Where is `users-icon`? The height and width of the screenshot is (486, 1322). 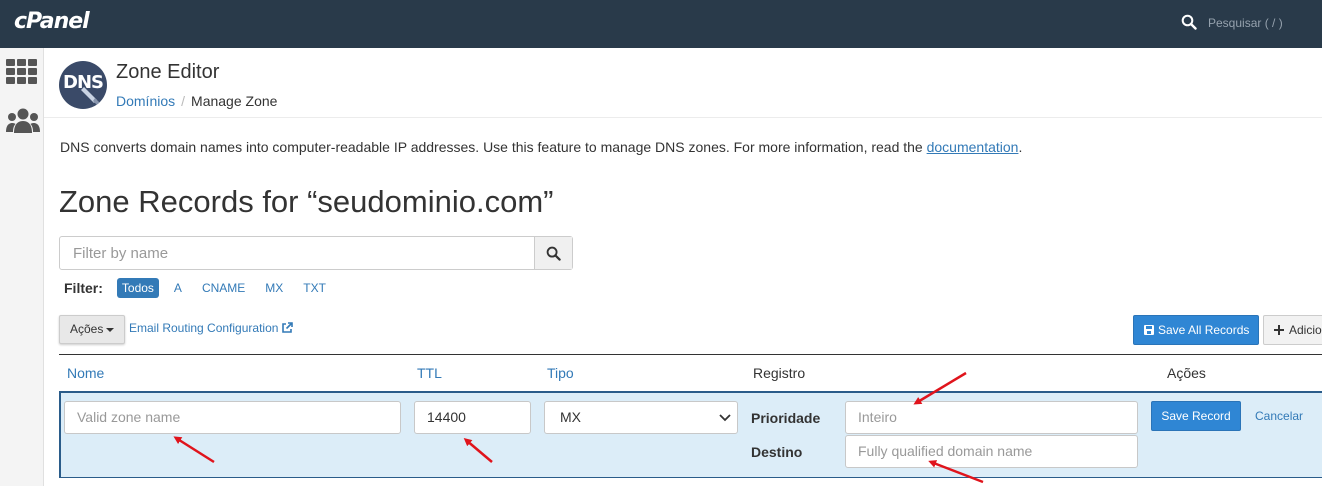
users-icon is located at coordinates (23, 121).